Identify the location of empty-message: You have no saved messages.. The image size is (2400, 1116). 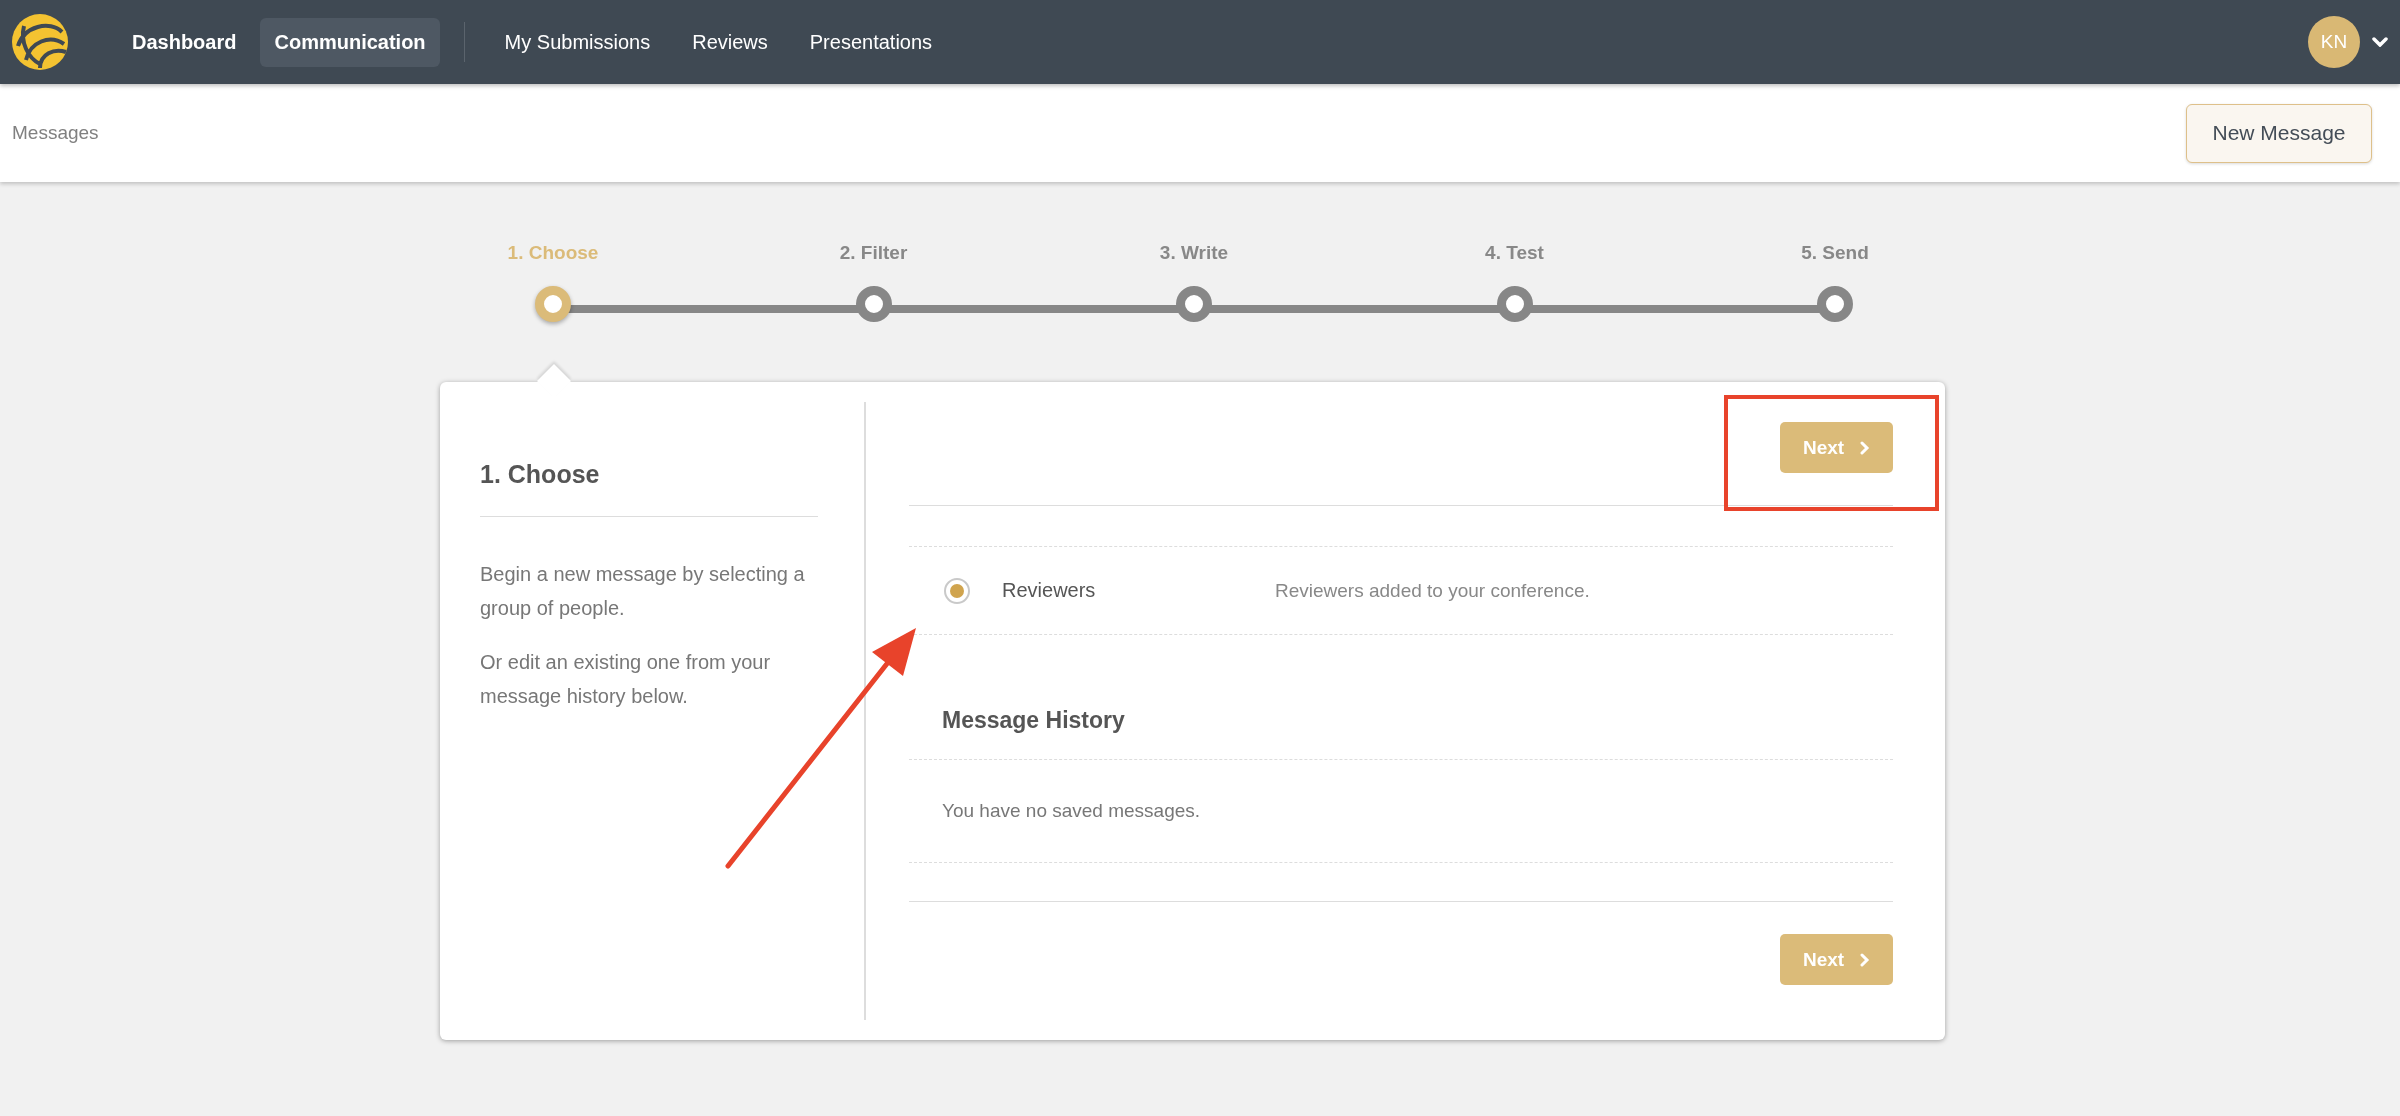
(1401, 811).